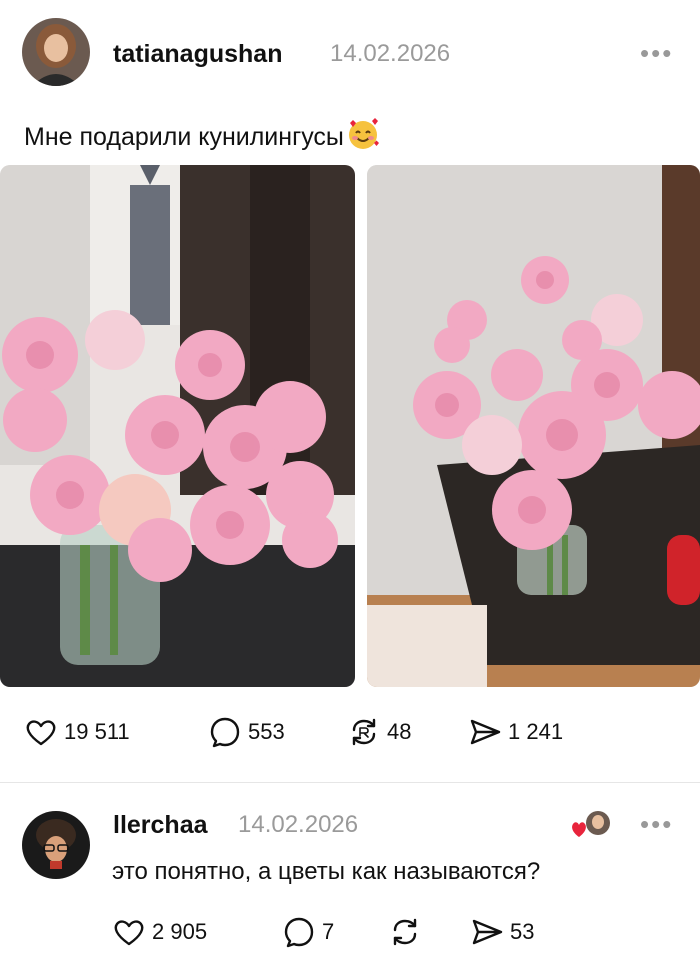 This screenshot has width=700, height=976. Describe the element at coordinates (56, 845) in the screenshot. I see `comment-author-avatar` at that location.